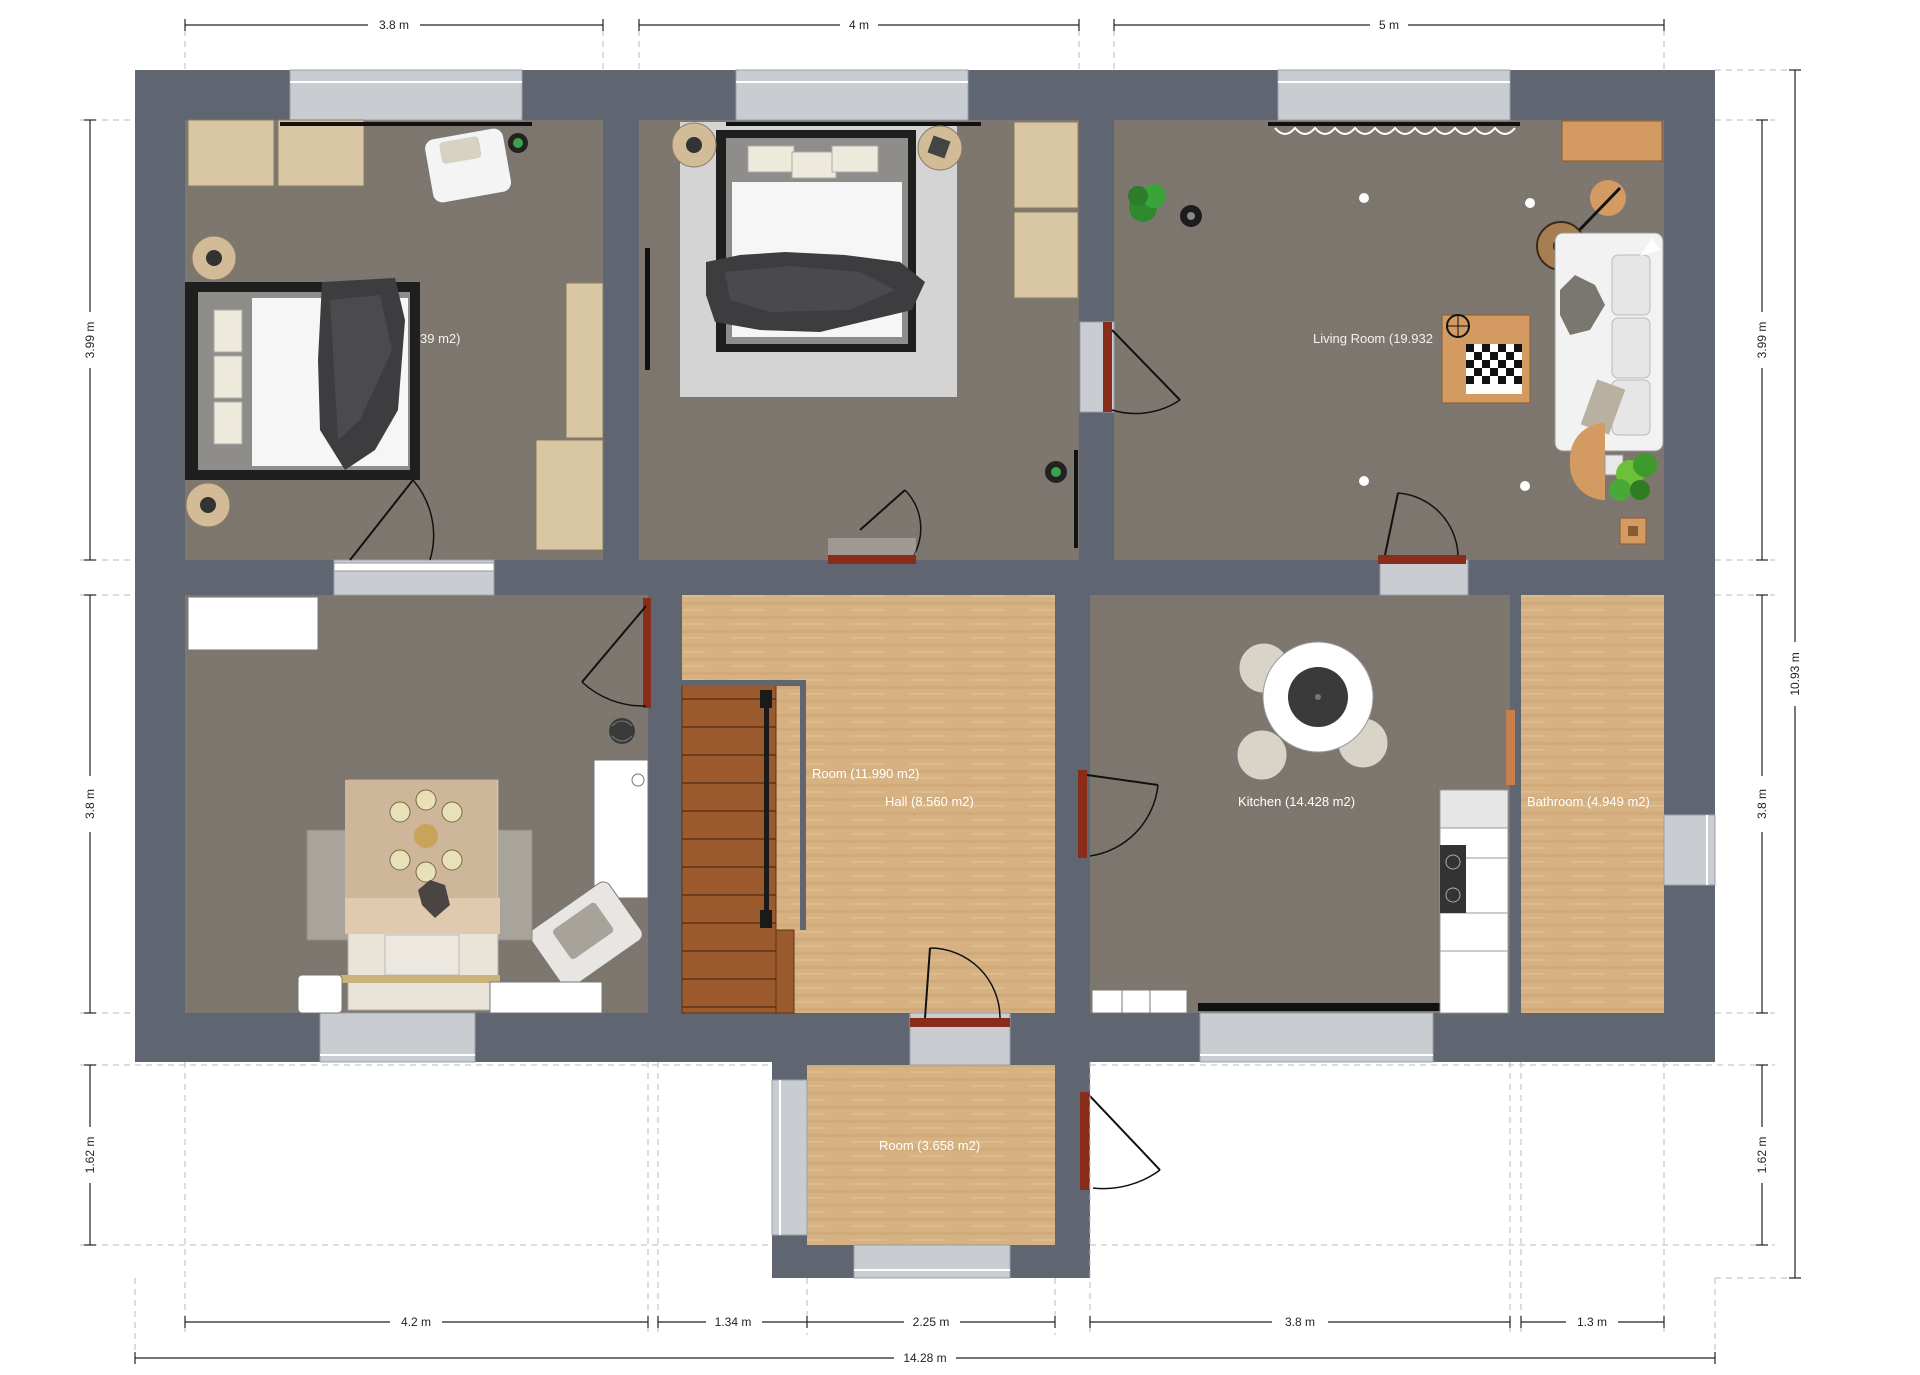  I want to click on bench-icon, so click(546, 997).